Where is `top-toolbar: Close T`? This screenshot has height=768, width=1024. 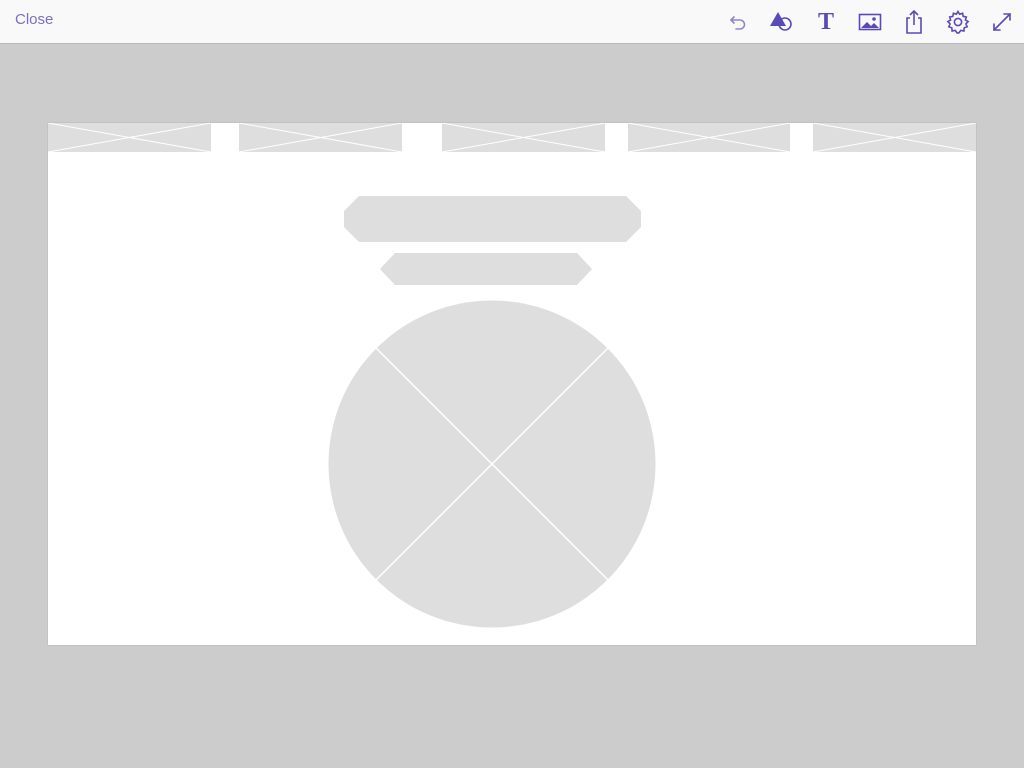
top-toolbar: Close T is located at coordinates (512, 22).